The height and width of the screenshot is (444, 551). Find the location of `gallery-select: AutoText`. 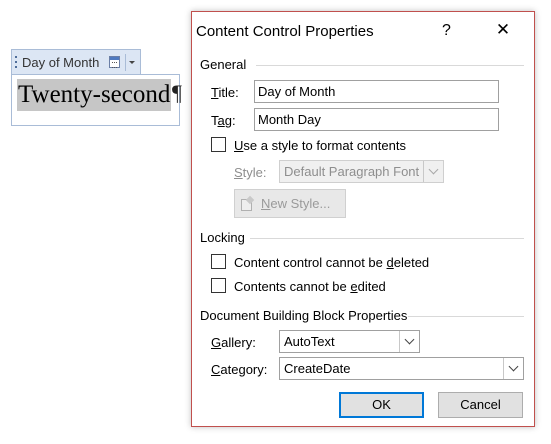

gallery-select: AutoText is located at coordinates (349, 341).